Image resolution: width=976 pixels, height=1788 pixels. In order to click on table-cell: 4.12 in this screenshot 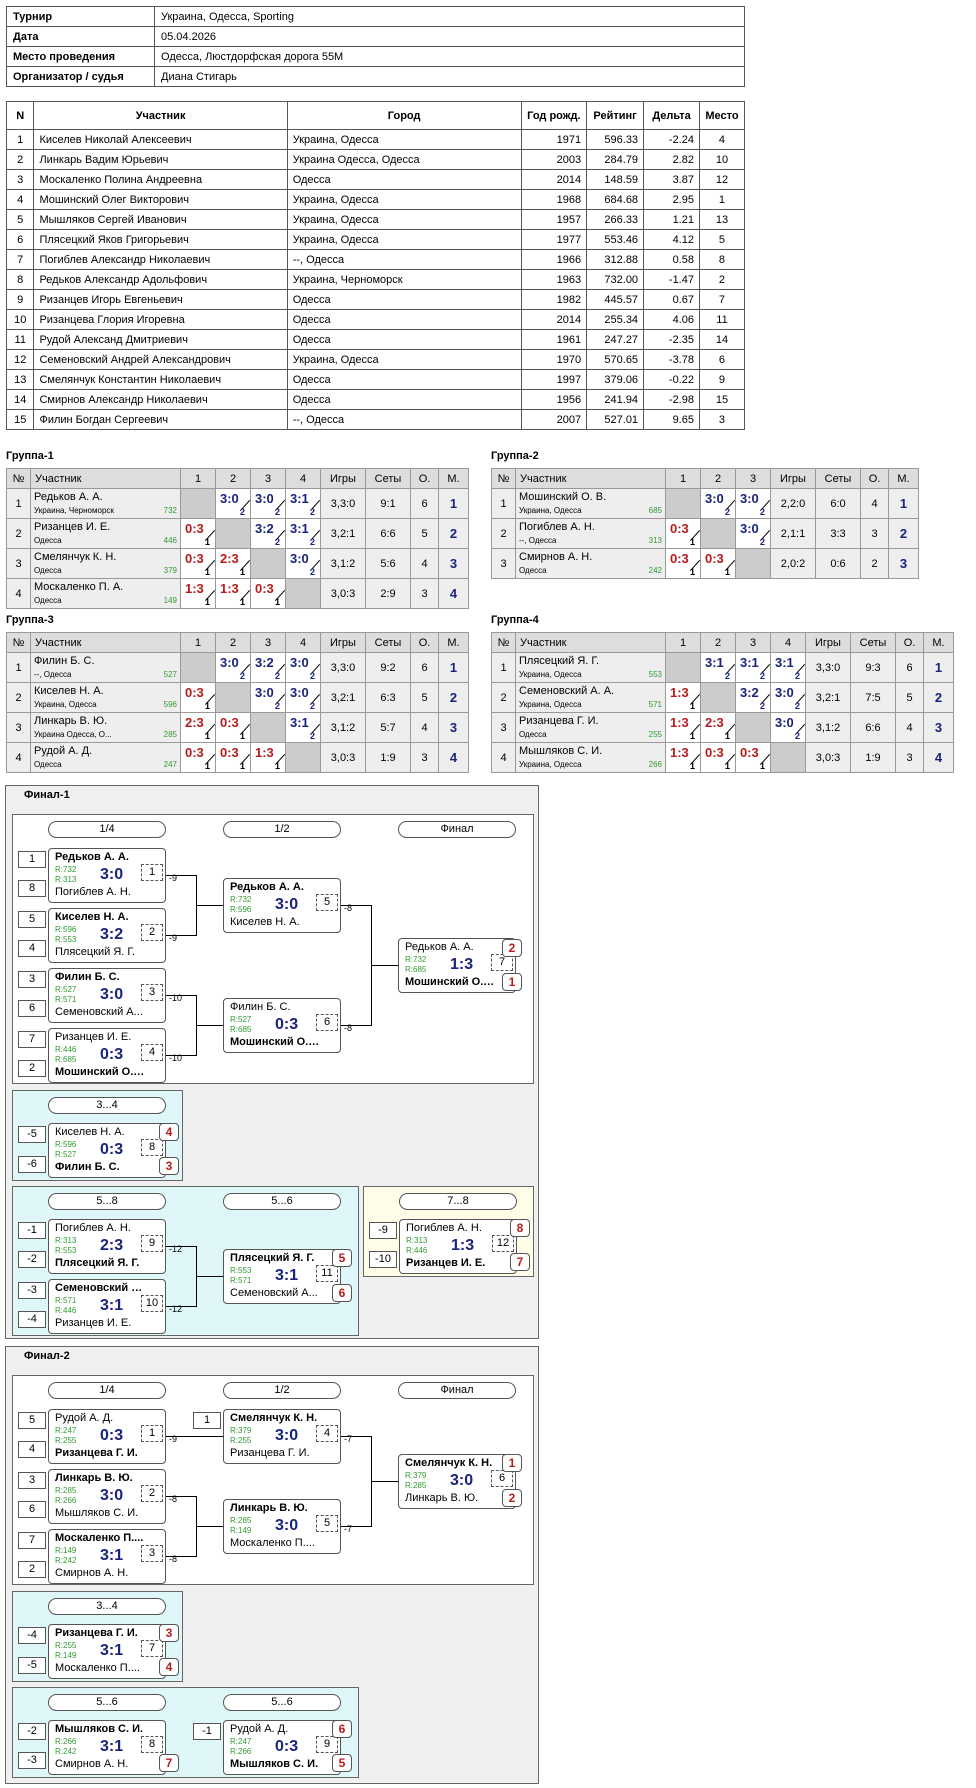, I will do `click(671, 239)`.